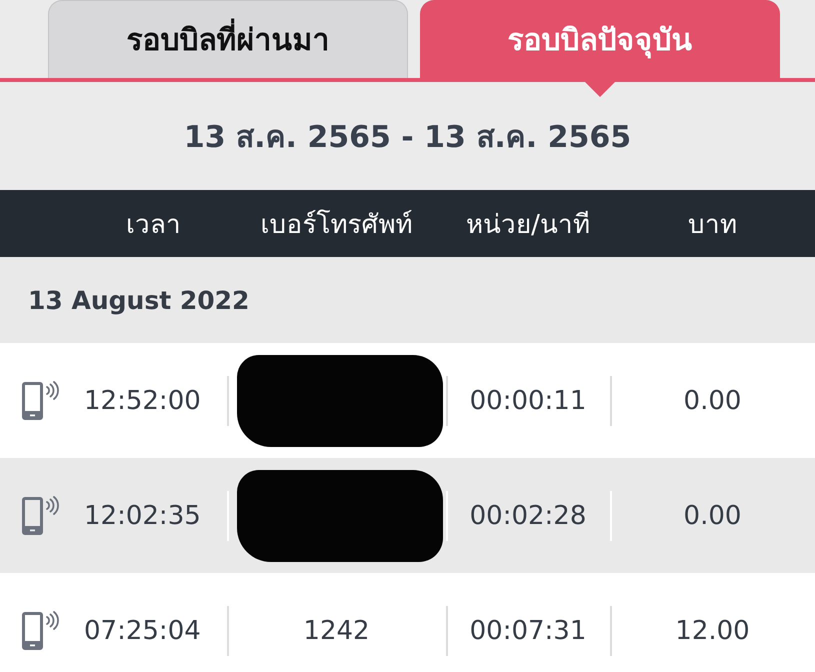 This screenshot has width=815, height=672. I want to click on date-heading: 13 August 2022, so click(139, 300).